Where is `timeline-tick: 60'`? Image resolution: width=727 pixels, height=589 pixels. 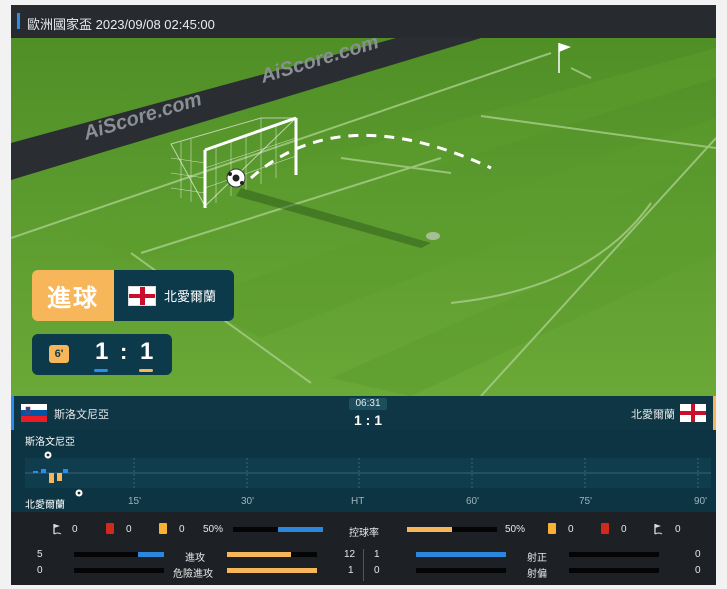
timeline-tick: 60' is located at coordinates (473, 501).